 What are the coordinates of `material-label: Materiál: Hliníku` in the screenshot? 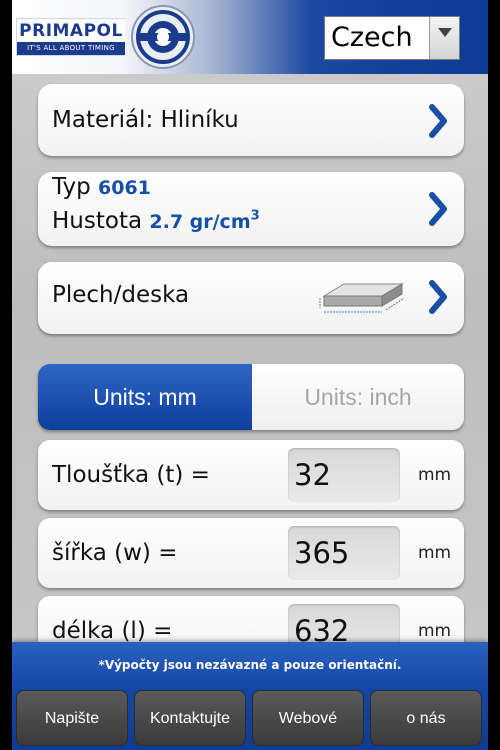 It's located at (145, 120).